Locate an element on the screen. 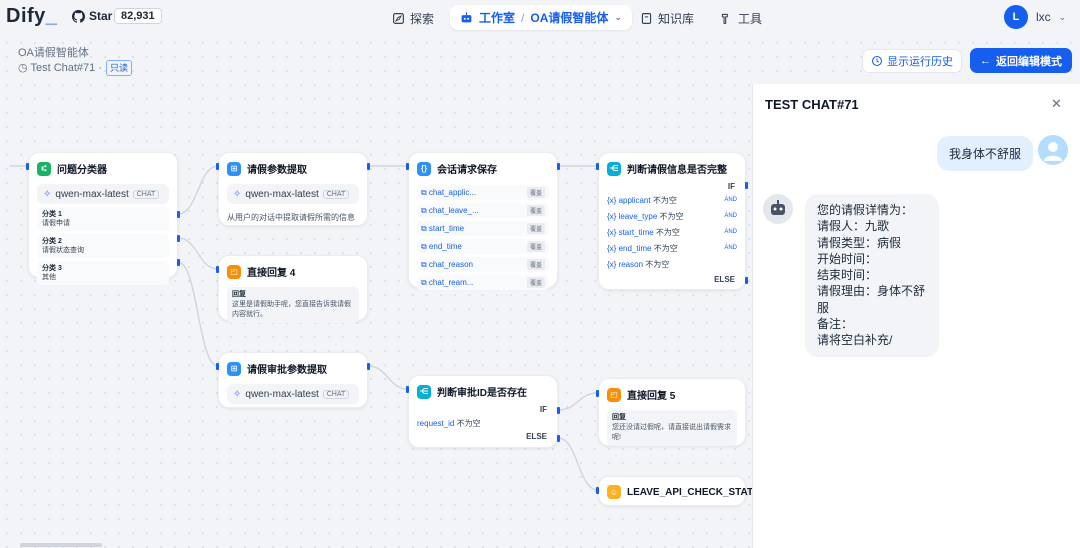 This screenshot has height=548, width=1080. nav-knowledge: 知识库 is located at coordinates (667, 18).